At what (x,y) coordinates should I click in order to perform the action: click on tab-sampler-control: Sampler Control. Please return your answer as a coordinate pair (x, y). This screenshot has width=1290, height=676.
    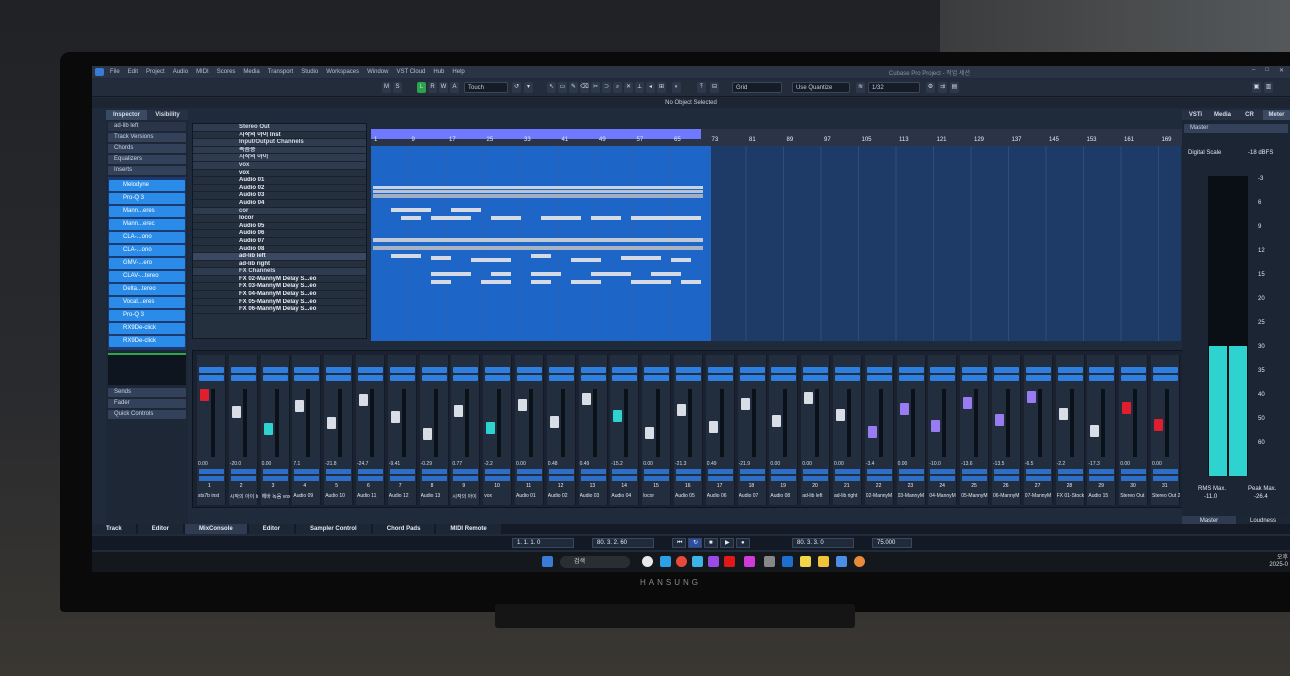
    Looking at the image, I should click on (333, 529).